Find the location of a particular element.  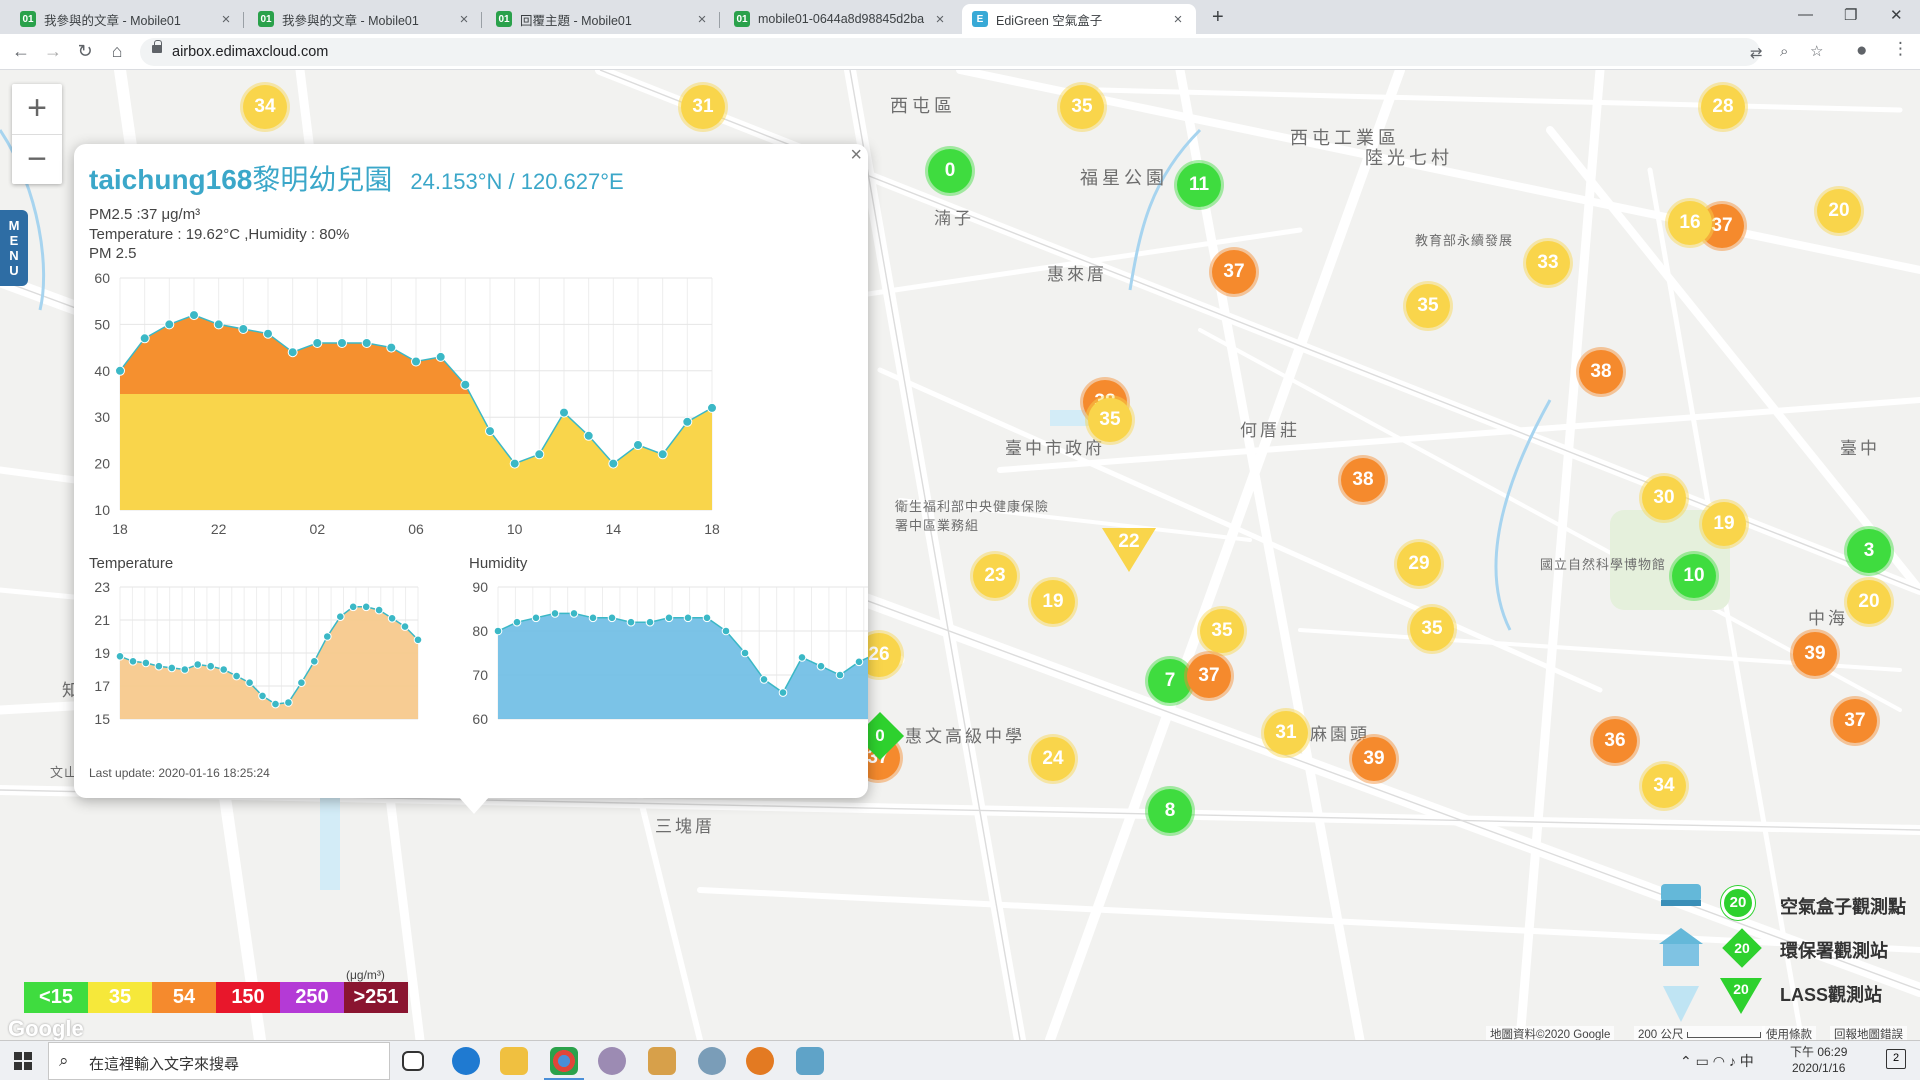

windows-start-icon is located at coordinates (23, 1061).